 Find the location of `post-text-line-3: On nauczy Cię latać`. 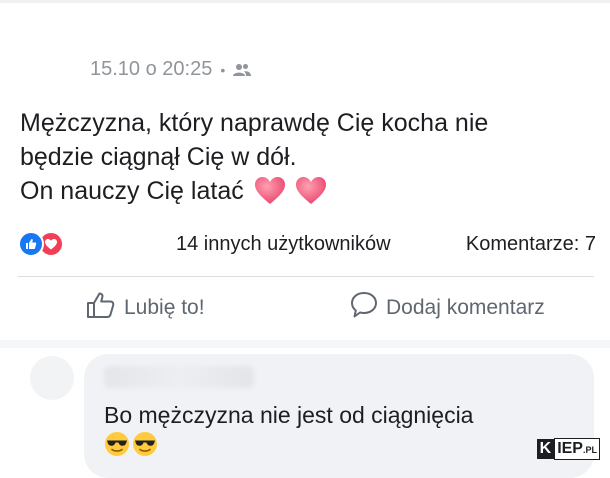

post-text-line-3: On nauczy Cię latać is located at coordinates (305, 194).